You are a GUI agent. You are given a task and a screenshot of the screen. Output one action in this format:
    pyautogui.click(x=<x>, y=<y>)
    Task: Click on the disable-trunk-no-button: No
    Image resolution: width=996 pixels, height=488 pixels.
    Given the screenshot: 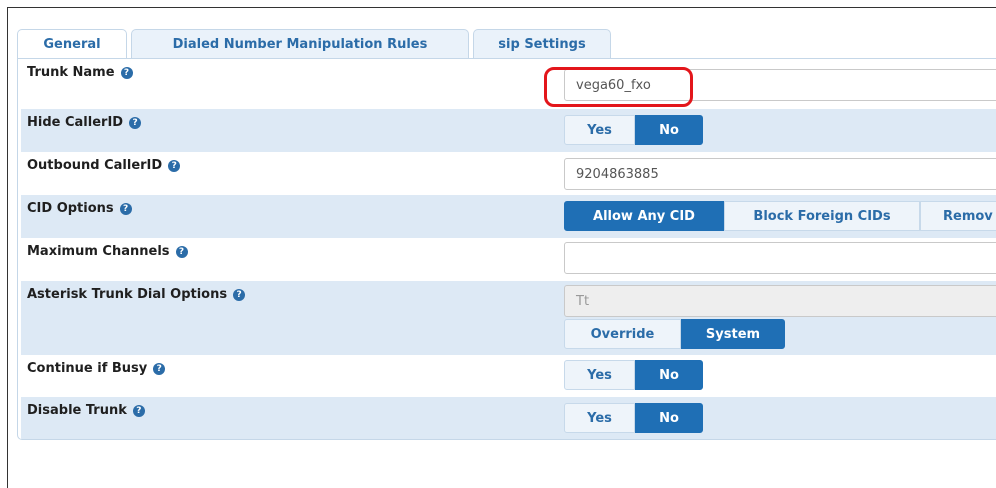 What is the action you would take?
    pyautogui.click(x=669, y=418)
    